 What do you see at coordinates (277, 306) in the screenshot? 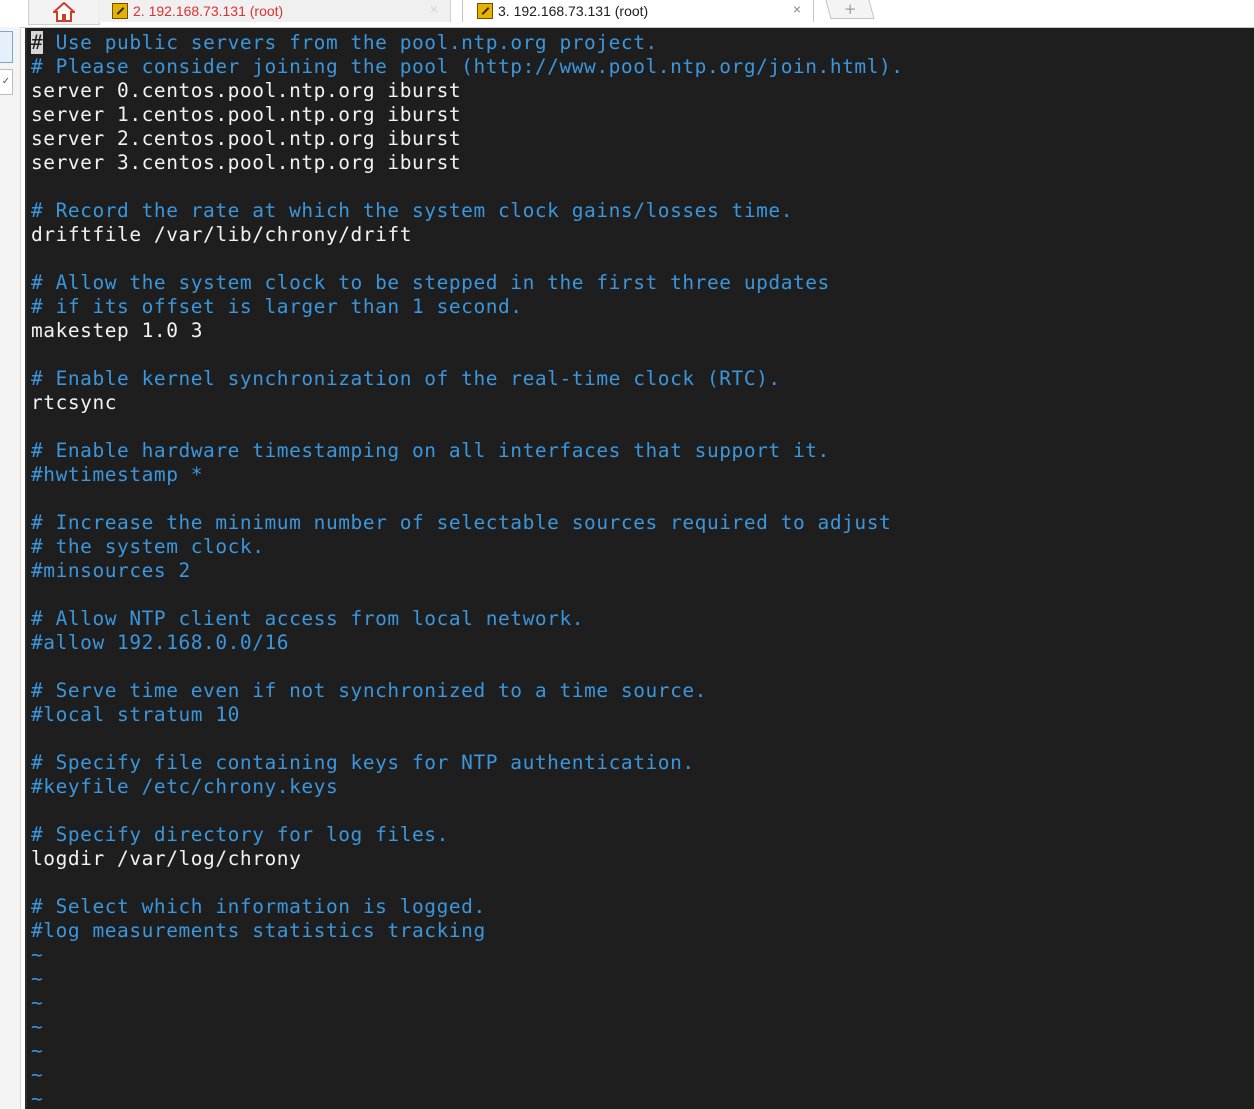
I see `terminal-line: # if its offset is larger than 1 second.` at bounding box center [277, 306].